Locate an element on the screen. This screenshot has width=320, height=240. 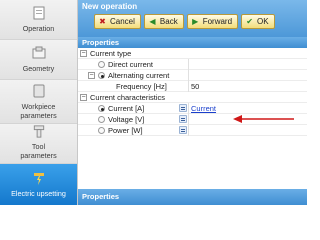
cancel-icon: ✖ is located at coordinates (102, 21).